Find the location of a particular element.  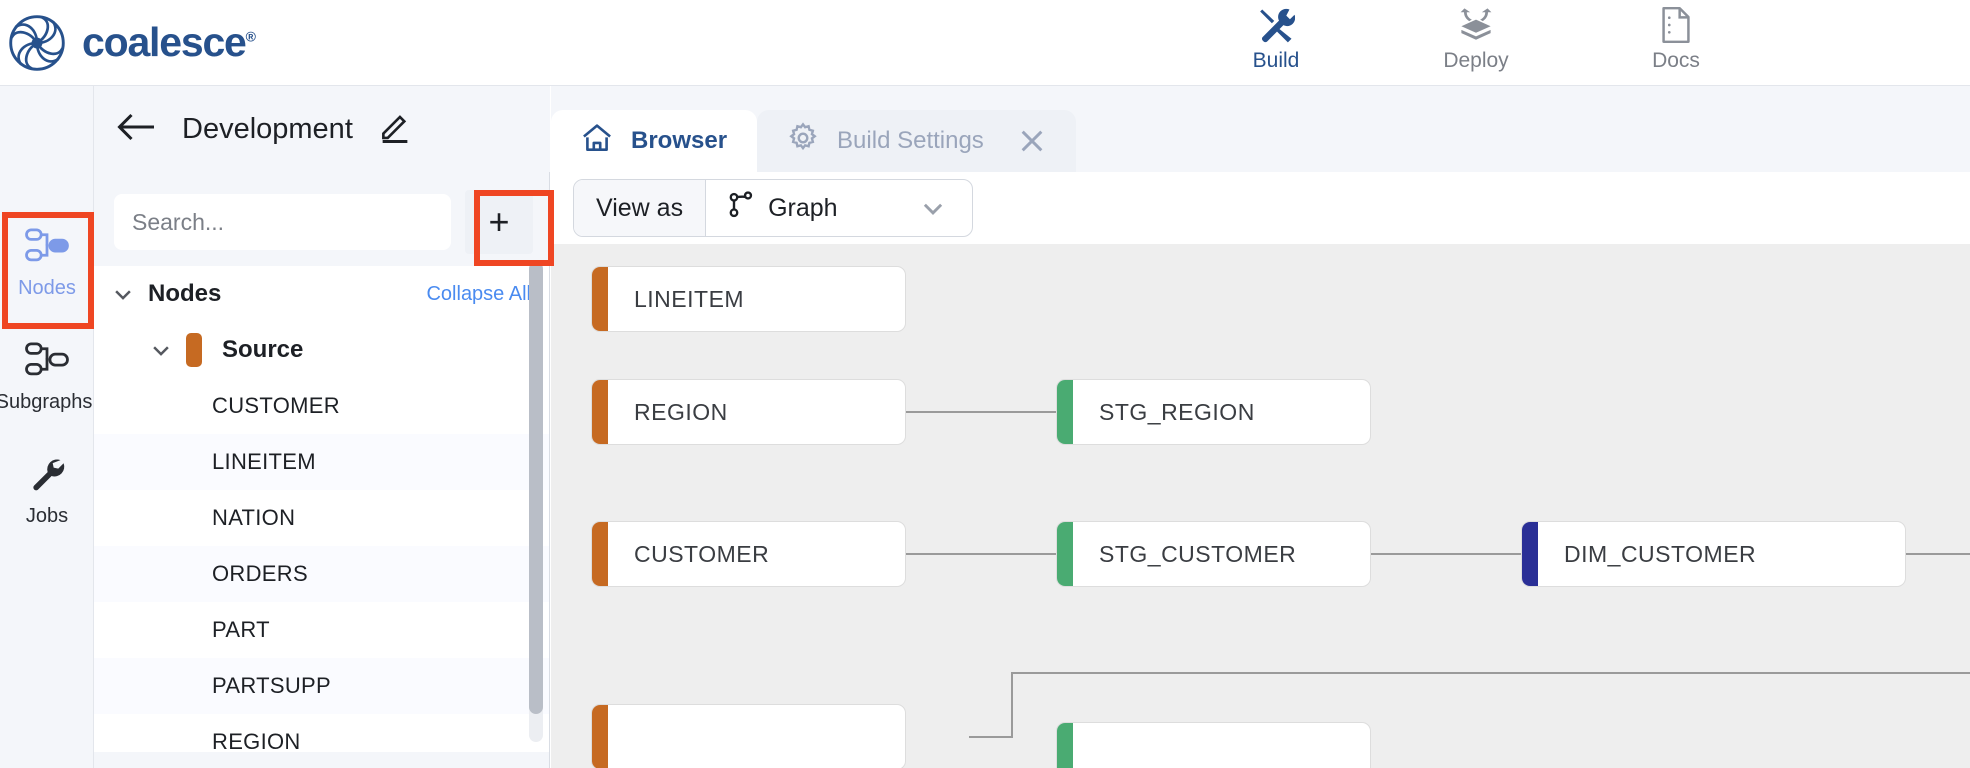

tools-icon is located at coordinates (1276, 25).